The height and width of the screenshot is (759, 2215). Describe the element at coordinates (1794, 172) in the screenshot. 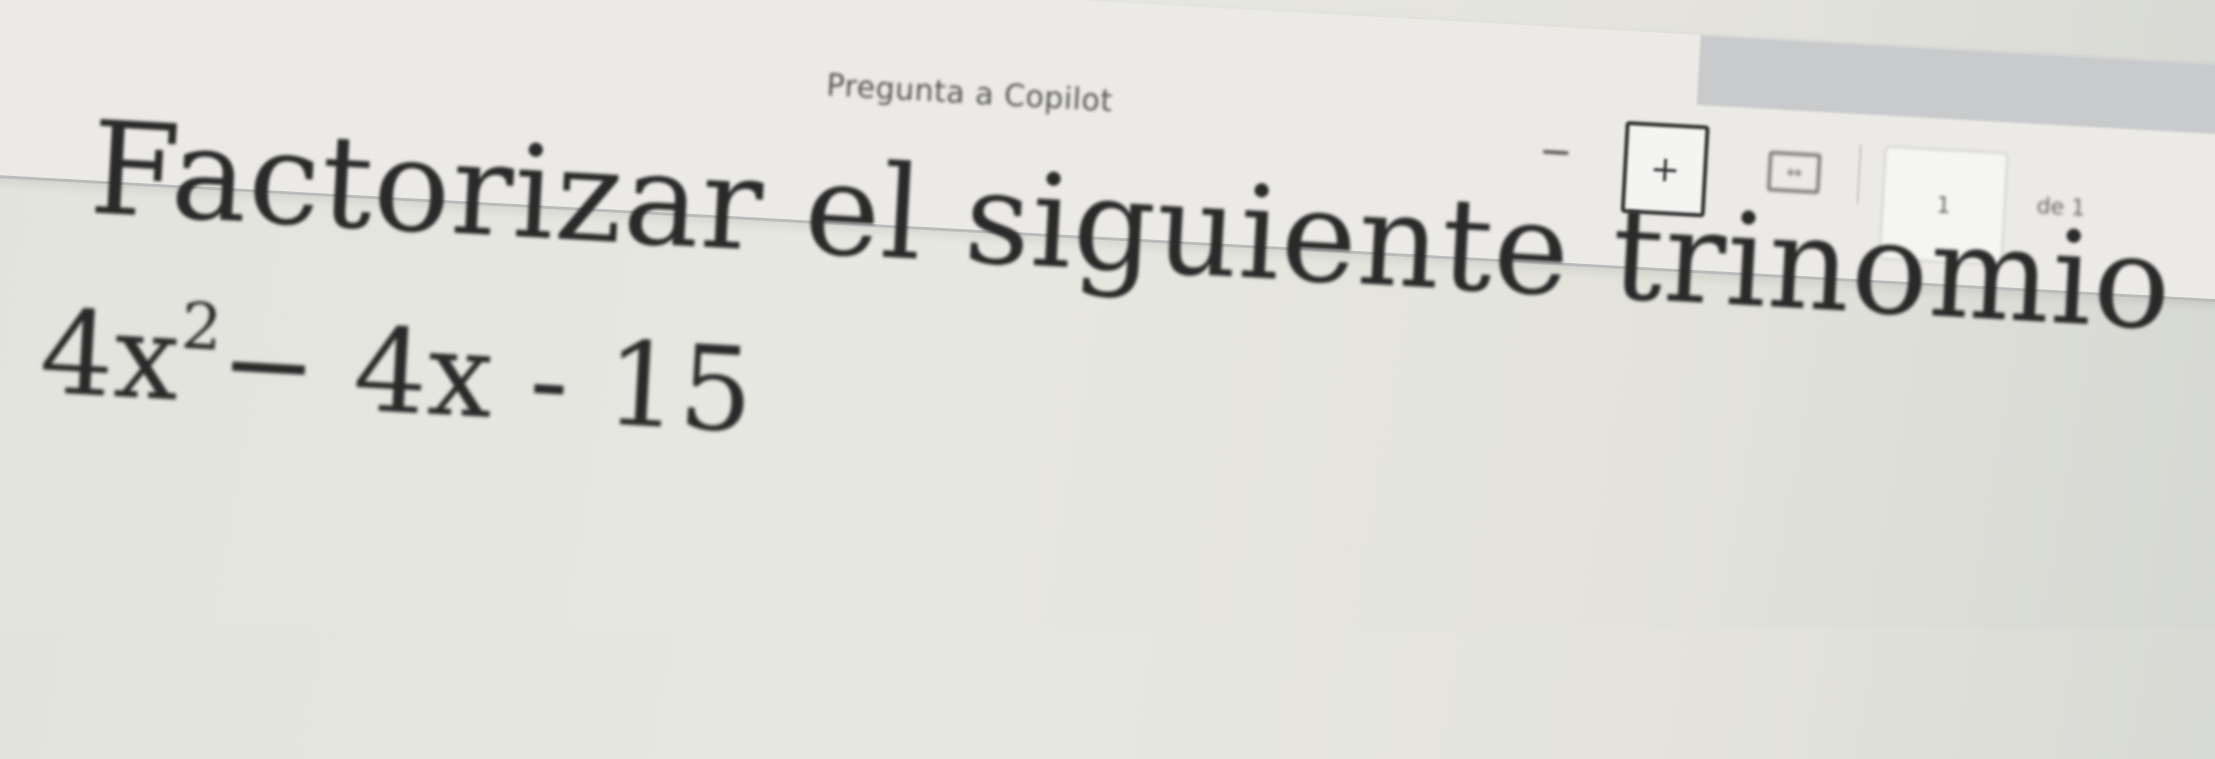

I see `fit-page-icon: ↔` at that location.